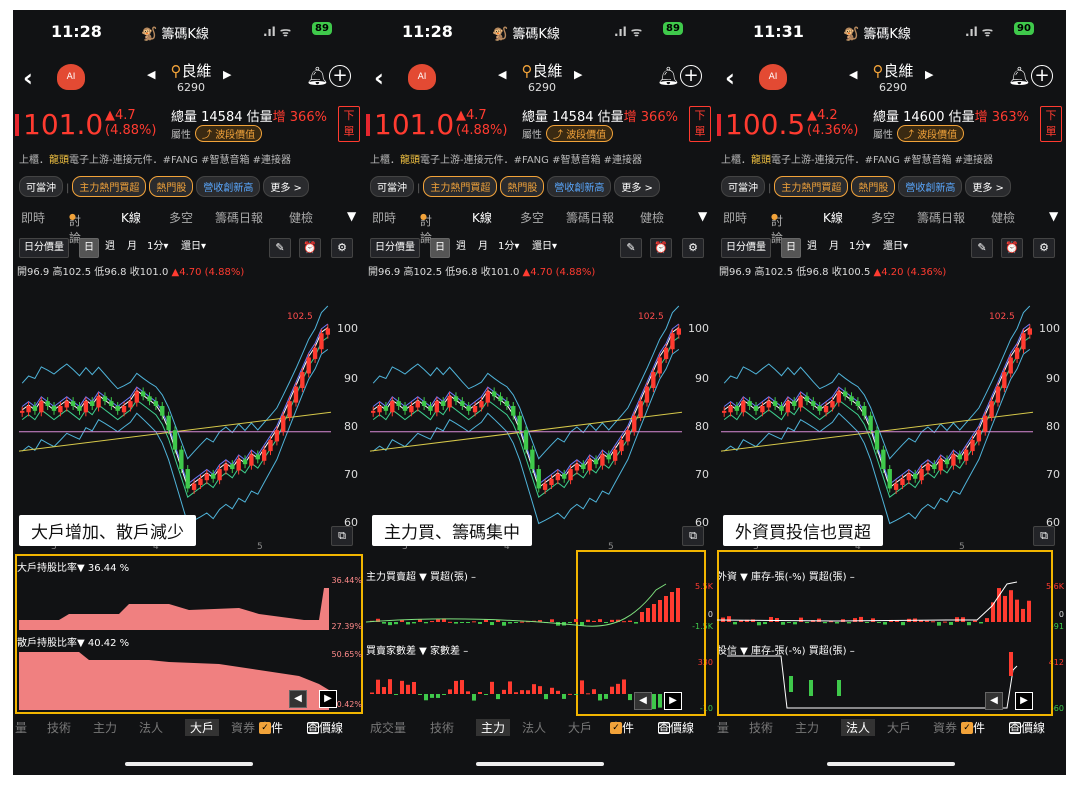 Image resolution: width=1075 pixels, height=785 pixels. I want to click on indicator-tab-量: 量, so click(21, 727).